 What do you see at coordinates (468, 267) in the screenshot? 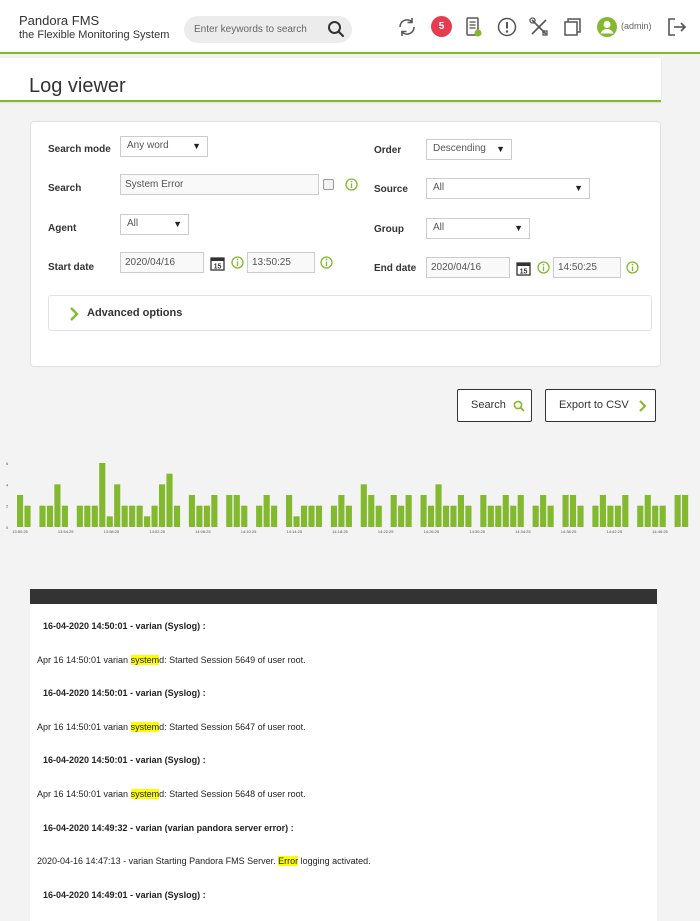
I see `end-date-input` at bounding box center [468, 267].